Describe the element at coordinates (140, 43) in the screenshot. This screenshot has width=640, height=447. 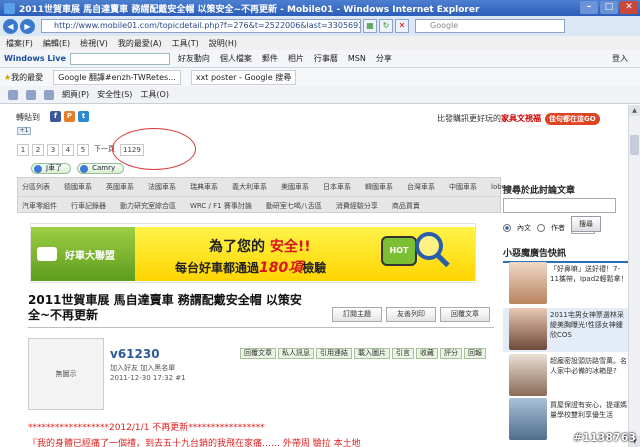
I see `menu-favorites: 我的最愛(A)` at that location.